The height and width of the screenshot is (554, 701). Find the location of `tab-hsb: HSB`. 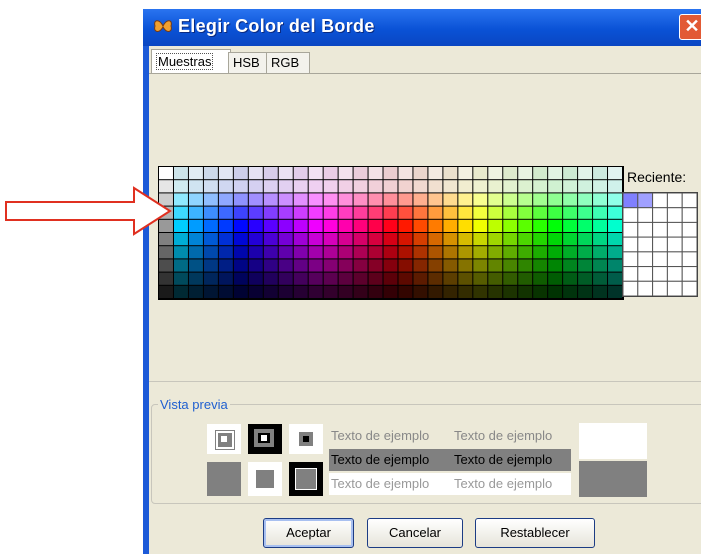

tab-hsb: HSB is located at coordinates (248, 62).